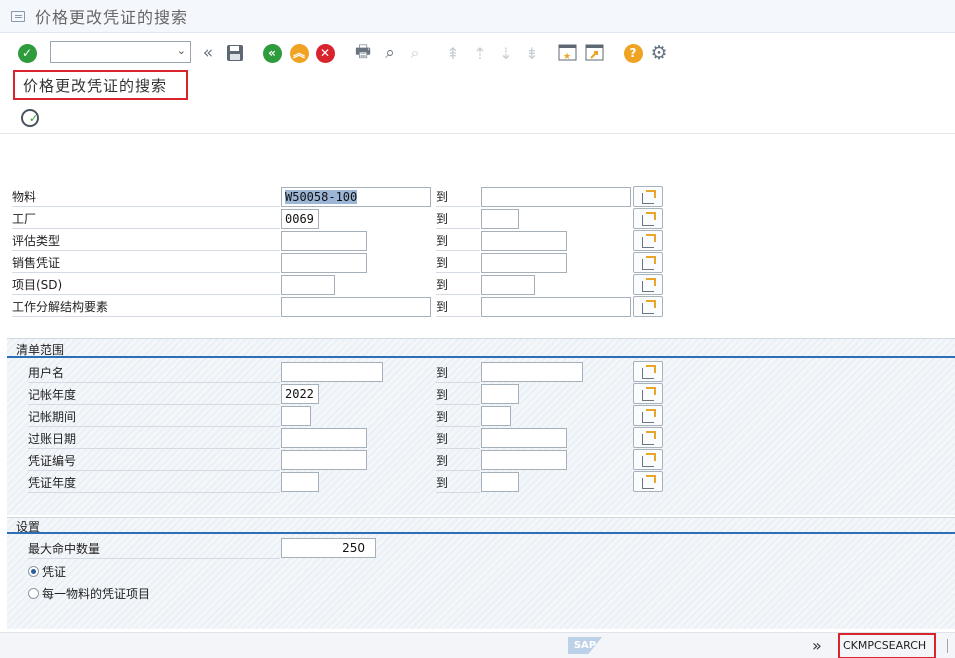 The width and height of the screenshot is (955, 658). I want to click on save-icon, so click(235, 53).